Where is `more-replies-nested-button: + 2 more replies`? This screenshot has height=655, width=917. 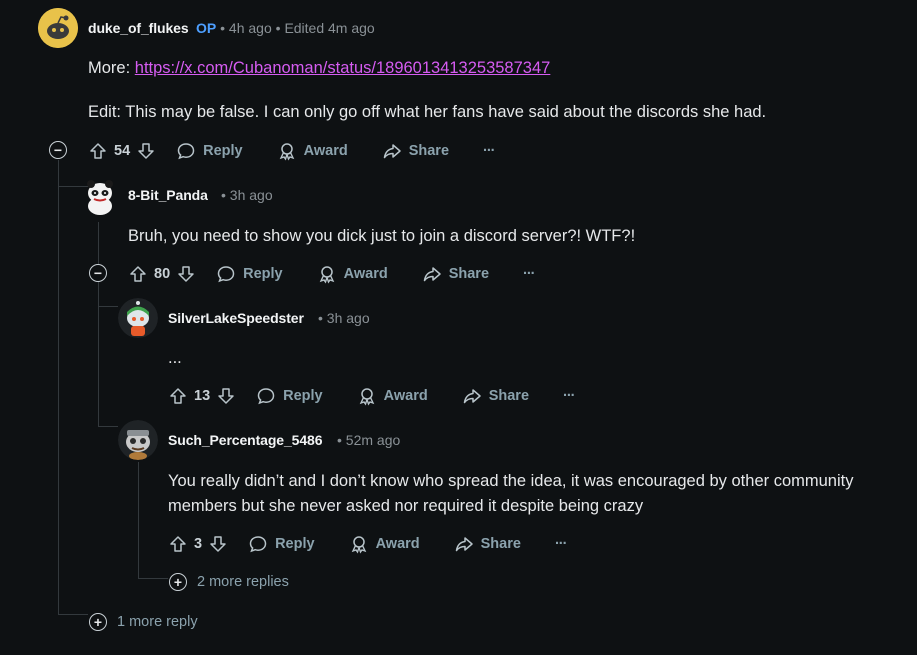 more-replies-nested-button: + 2 more replies is located at coordinates (229, 582).